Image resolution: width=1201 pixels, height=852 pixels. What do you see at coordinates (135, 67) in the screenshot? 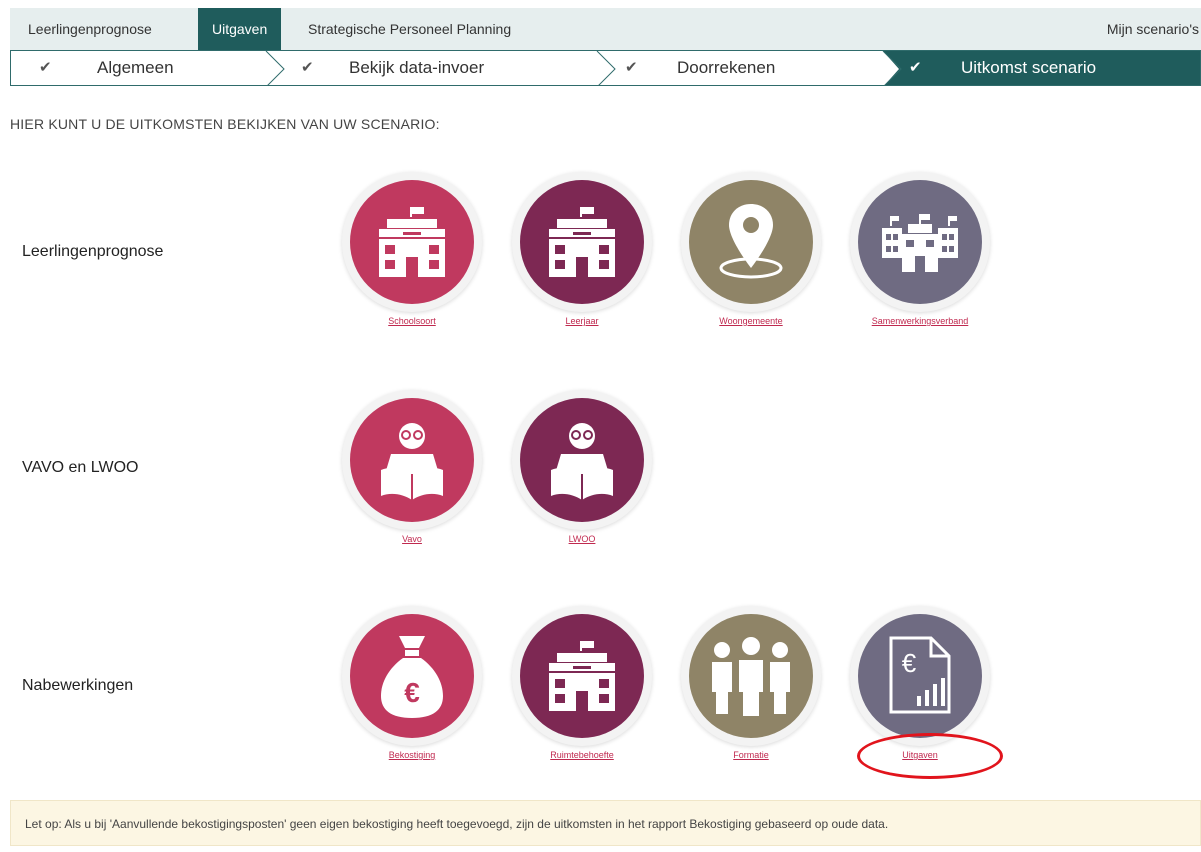
I see `step-label: Algemeen` at bounding box center [135, 67].